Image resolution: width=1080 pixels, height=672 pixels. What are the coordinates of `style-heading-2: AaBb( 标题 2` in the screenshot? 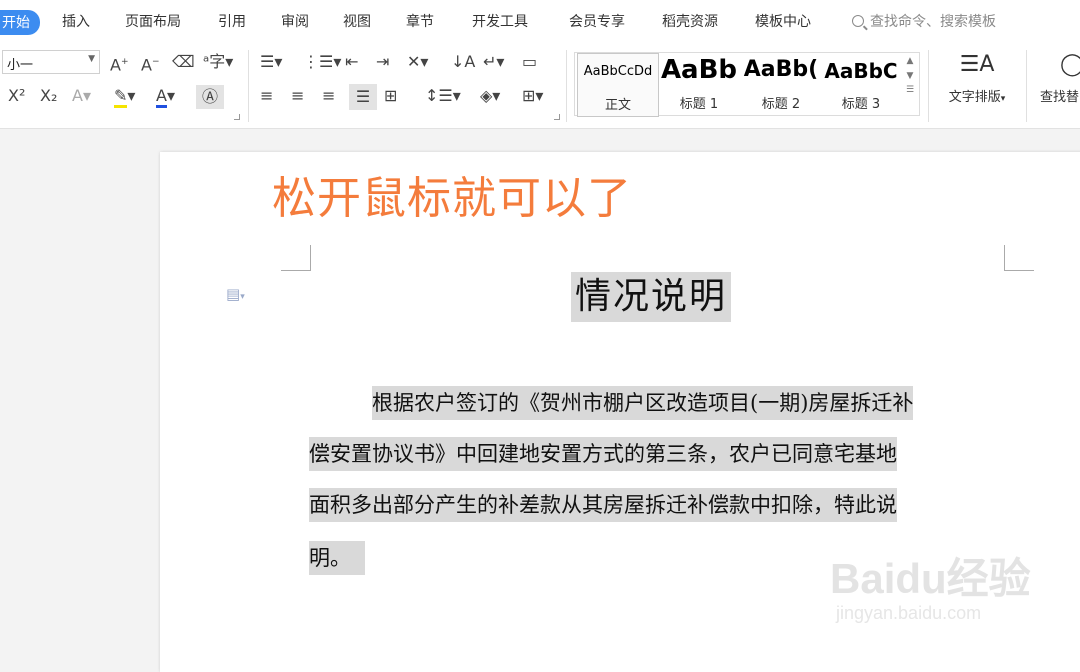 It's located at (781, 84).